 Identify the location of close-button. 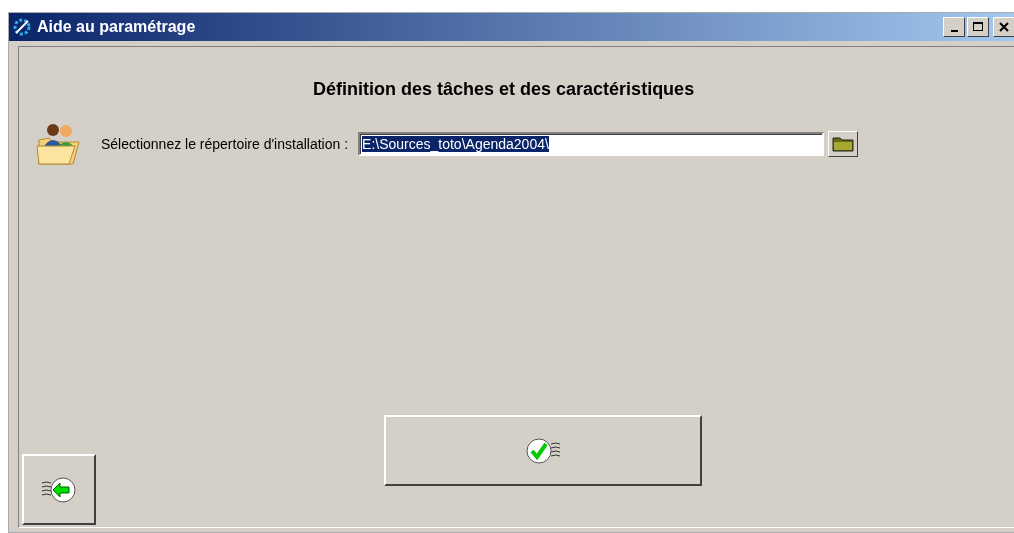
(1003, 27).